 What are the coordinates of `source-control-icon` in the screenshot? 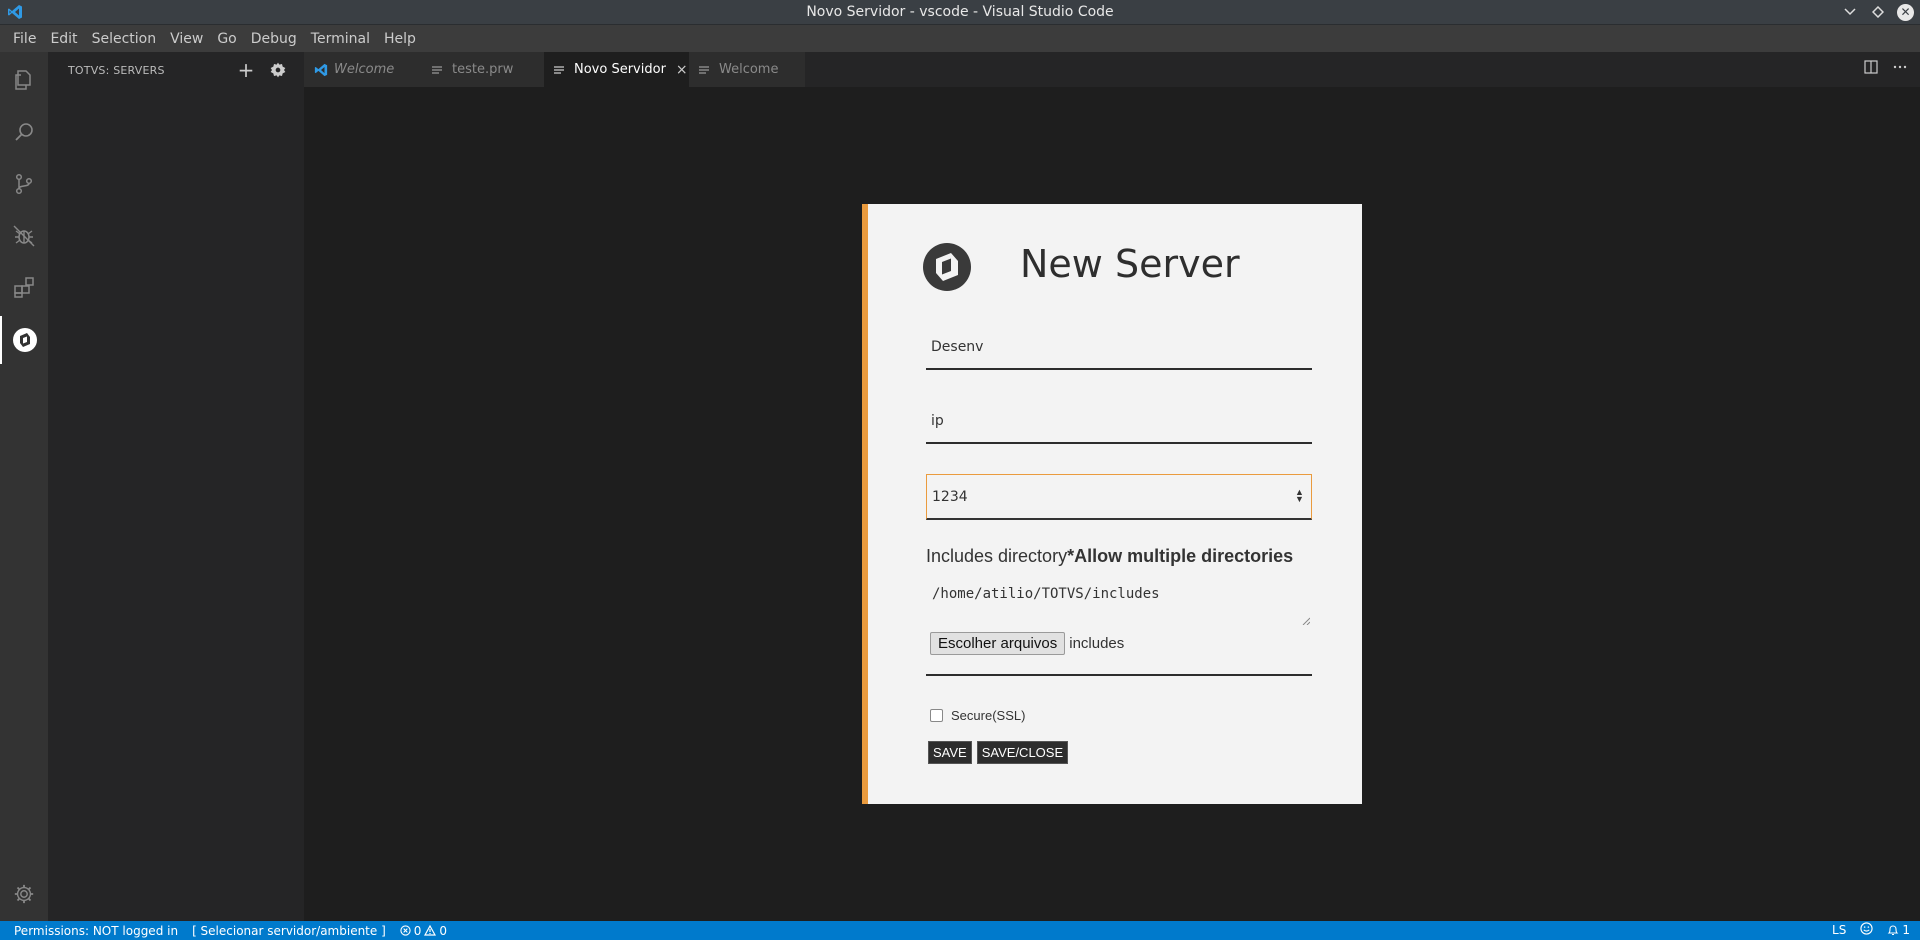 It's located at (24, 184).